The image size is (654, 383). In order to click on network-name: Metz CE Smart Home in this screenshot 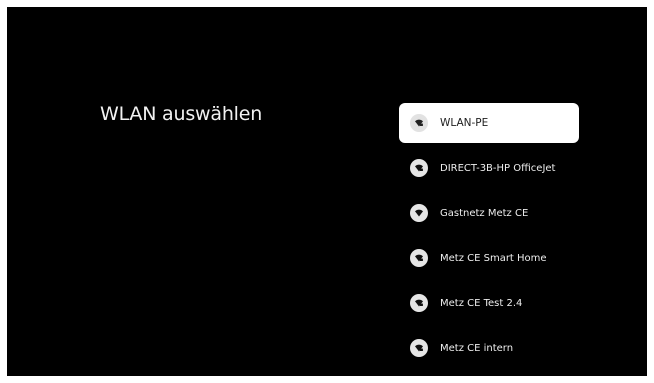, I will do `click(493, 258)`.